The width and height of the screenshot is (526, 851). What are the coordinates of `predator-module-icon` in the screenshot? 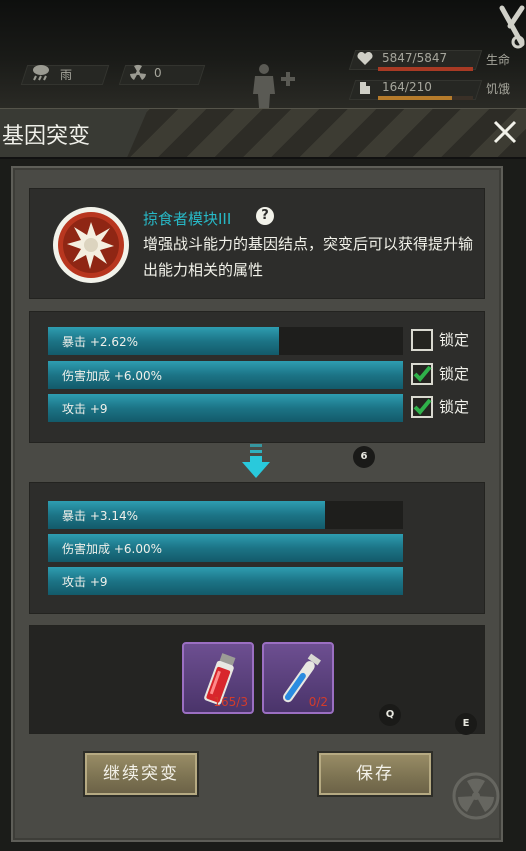 It's located at (91, 245).